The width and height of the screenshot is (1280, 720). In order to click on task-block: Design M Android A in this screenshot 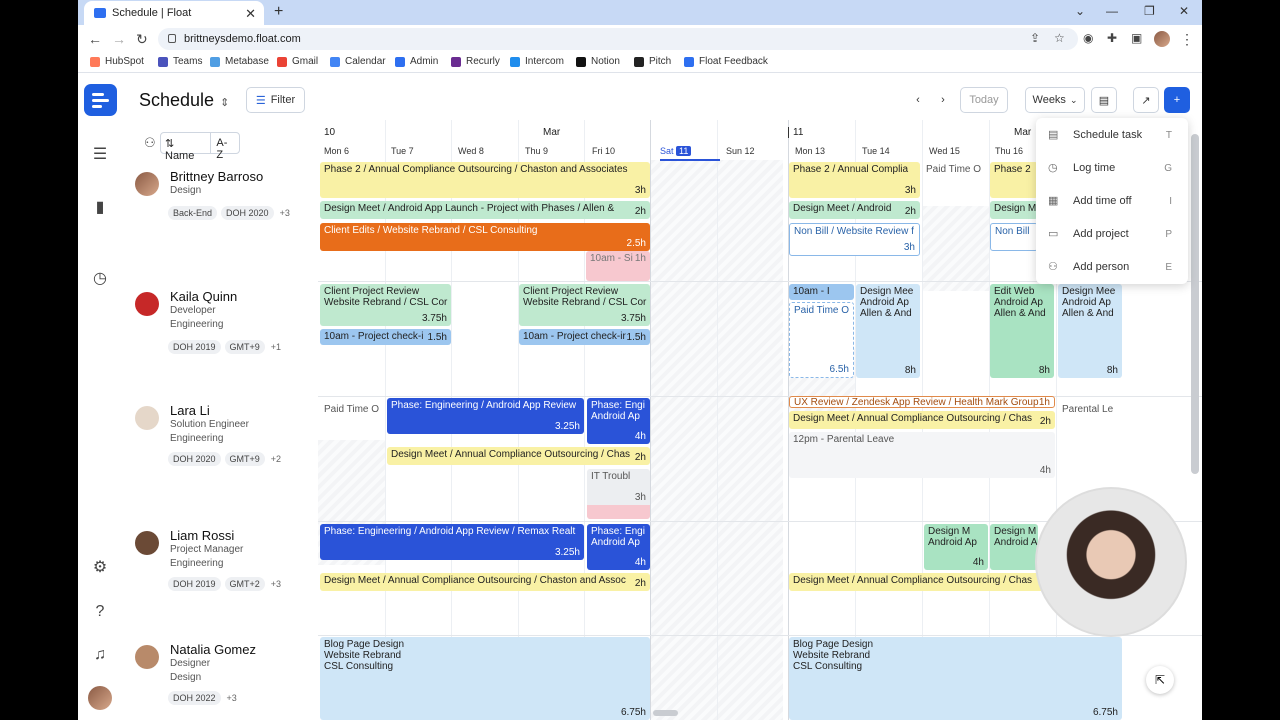, I will do `click(1014, 547)`.